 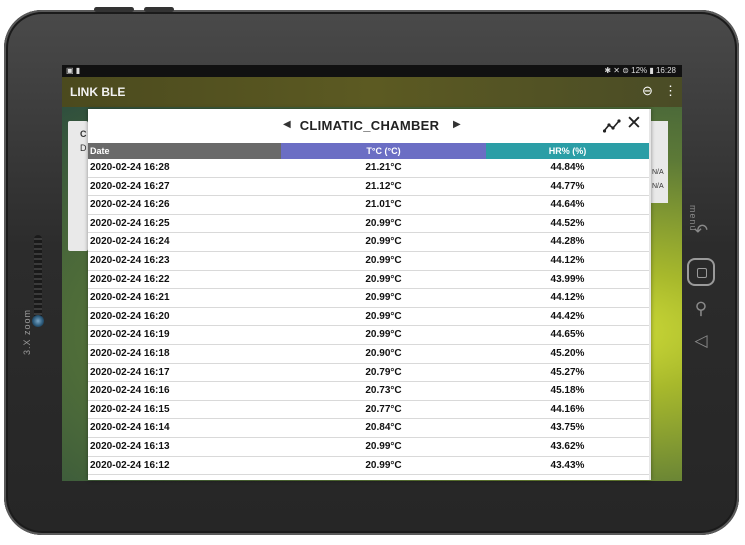 I want to click on humidity-cell: 44.77%, so click(x=567, y=186).